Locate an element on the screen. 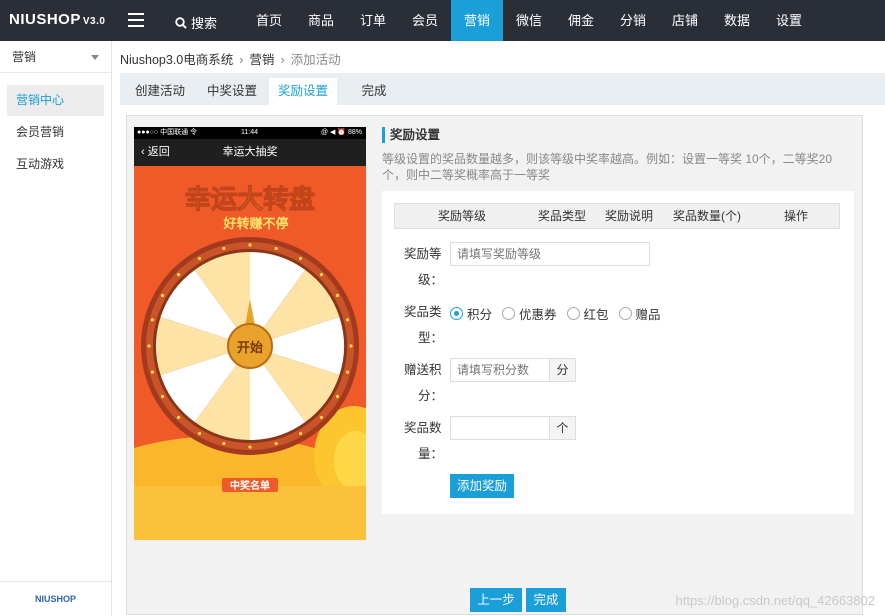  prize-type-radio-group: 积分 优惠券 红包 赠品 is located at coordinates (560, 313).